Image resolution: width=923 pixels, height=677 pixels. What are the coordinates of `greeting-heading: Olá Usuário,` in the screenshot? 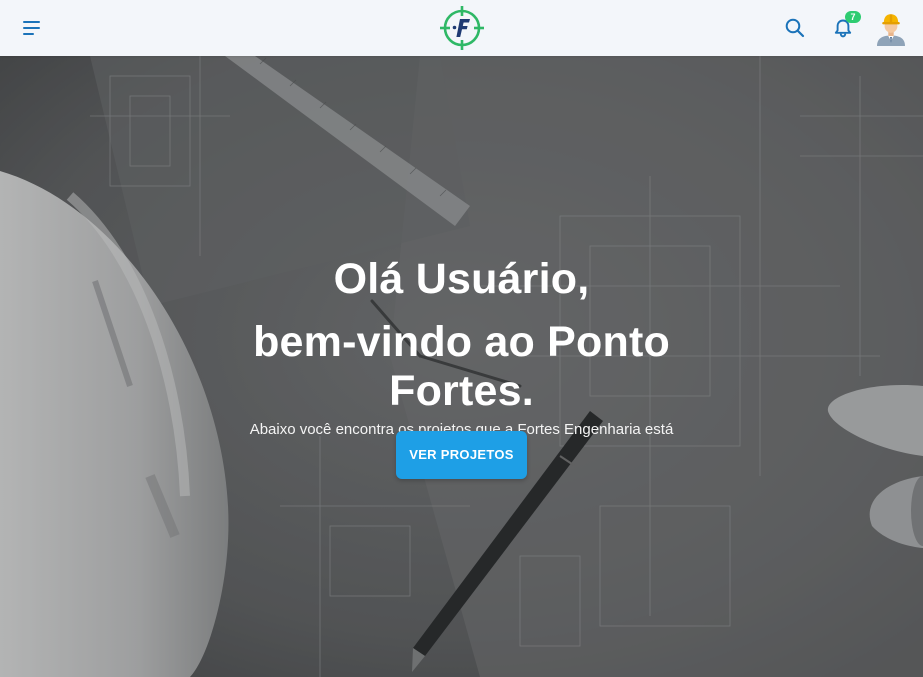 It's located at (461, 279).